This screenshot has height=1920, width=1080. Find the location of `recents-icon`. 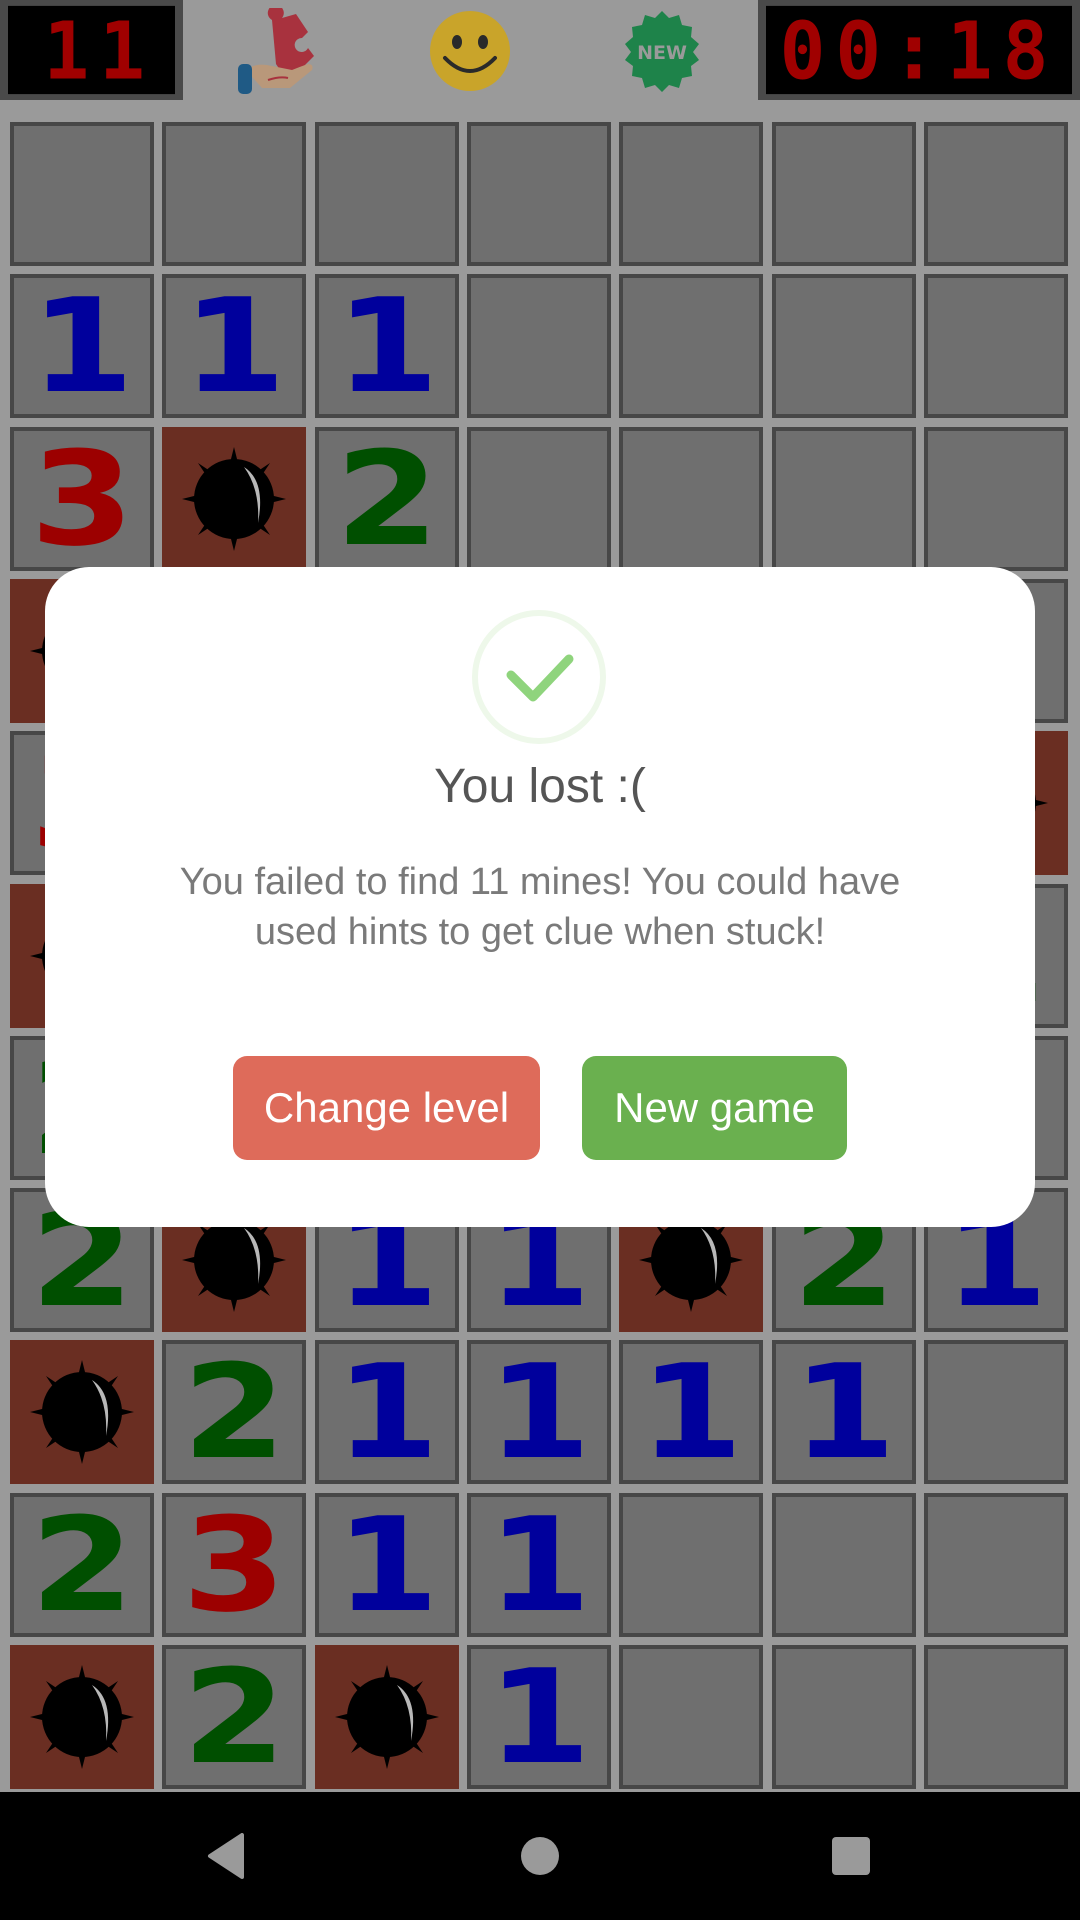

recents-icon is located at coordinates (851, 1856).